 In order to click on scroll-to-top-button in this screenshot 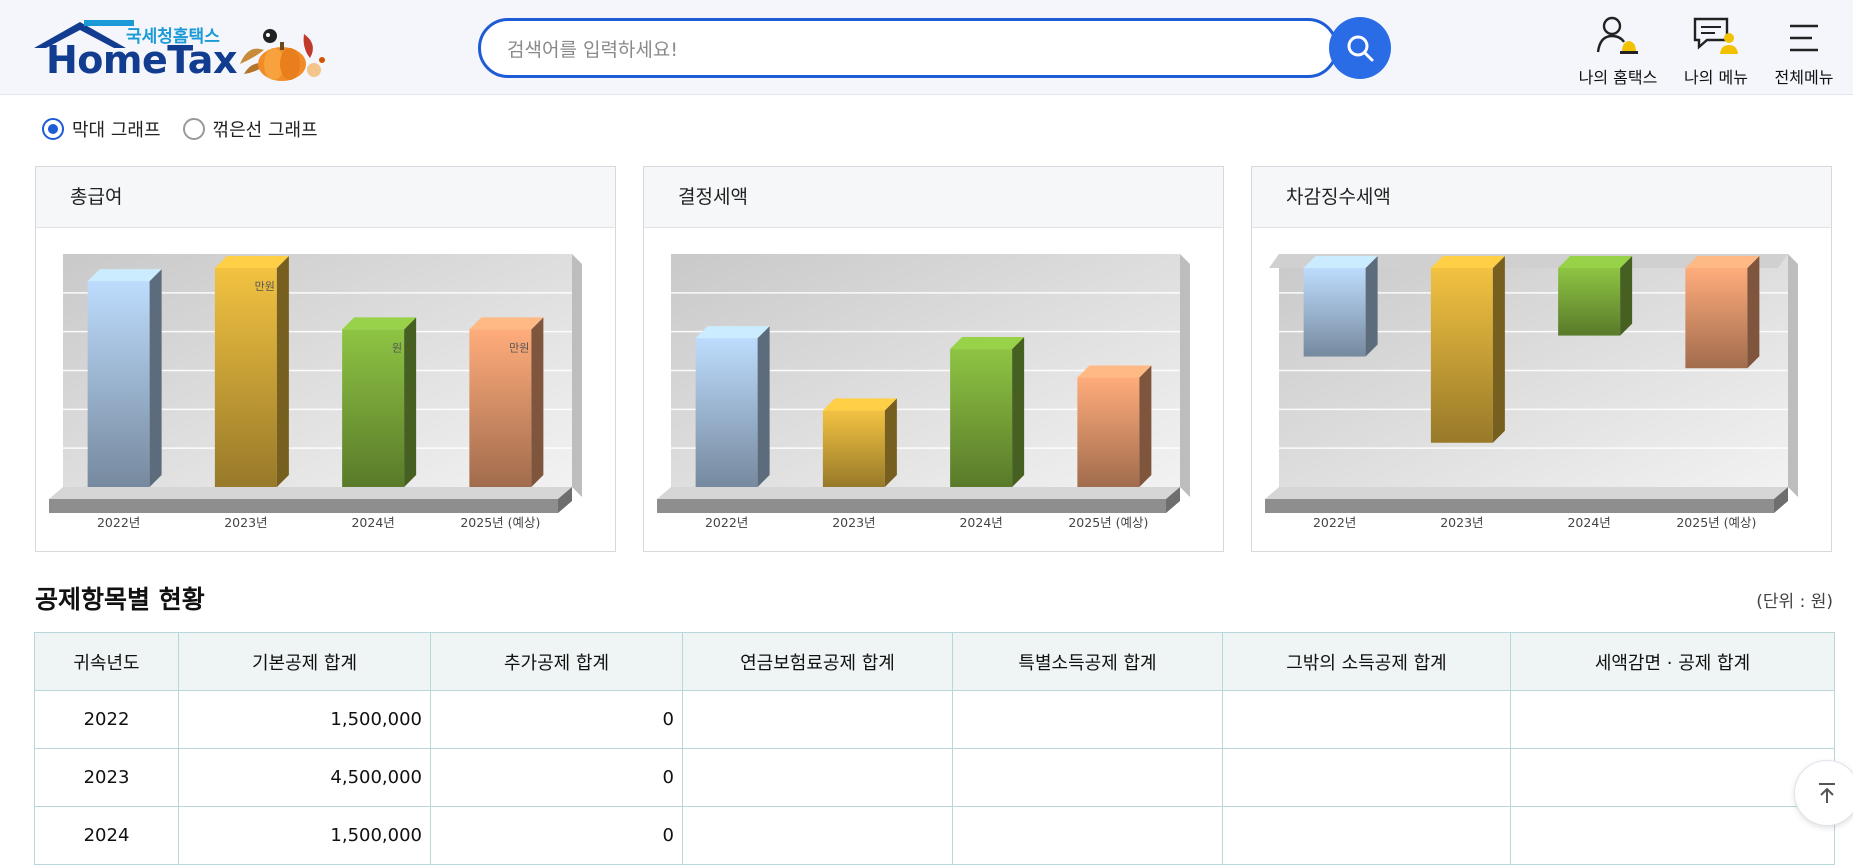, I will do `click(1823, 793)`.